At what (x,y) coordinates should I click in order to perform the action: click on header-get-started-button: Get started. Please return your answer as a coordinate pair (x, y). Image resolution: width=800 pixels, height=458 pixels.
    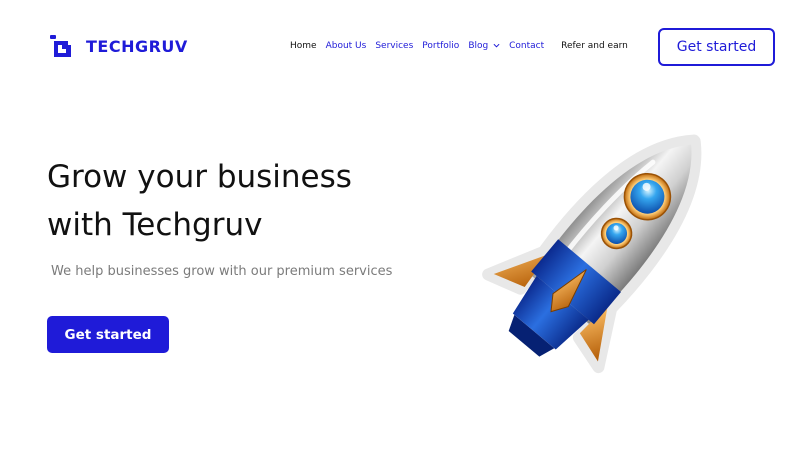
    Looking at the image, I should click on (716, 47).